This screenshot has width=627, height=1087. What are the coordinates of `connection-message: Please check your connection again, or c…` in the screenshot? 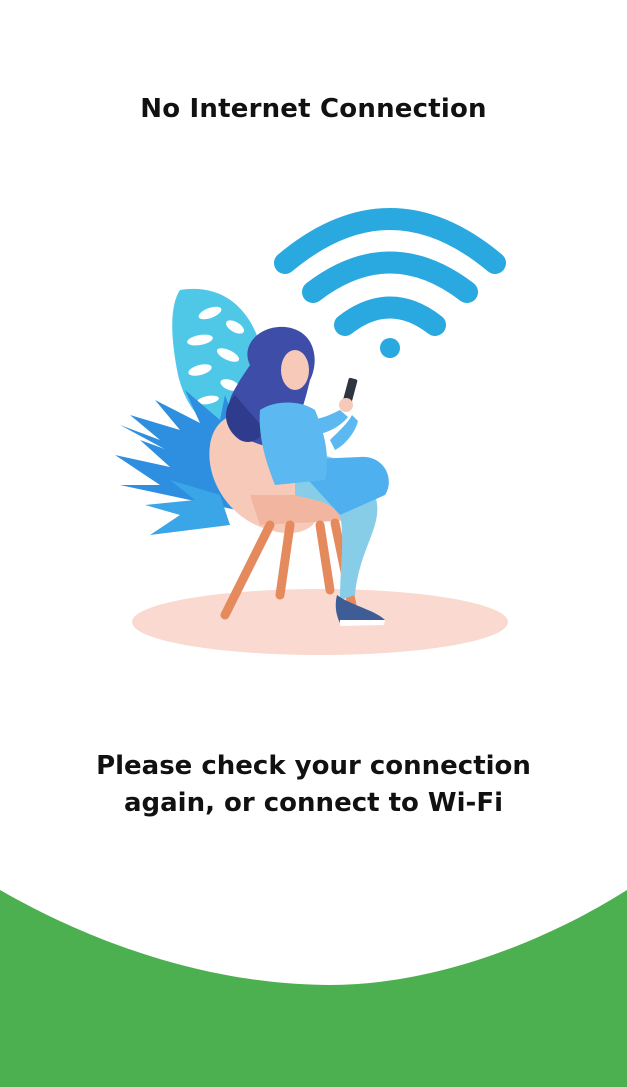 It's located at (313, 785).